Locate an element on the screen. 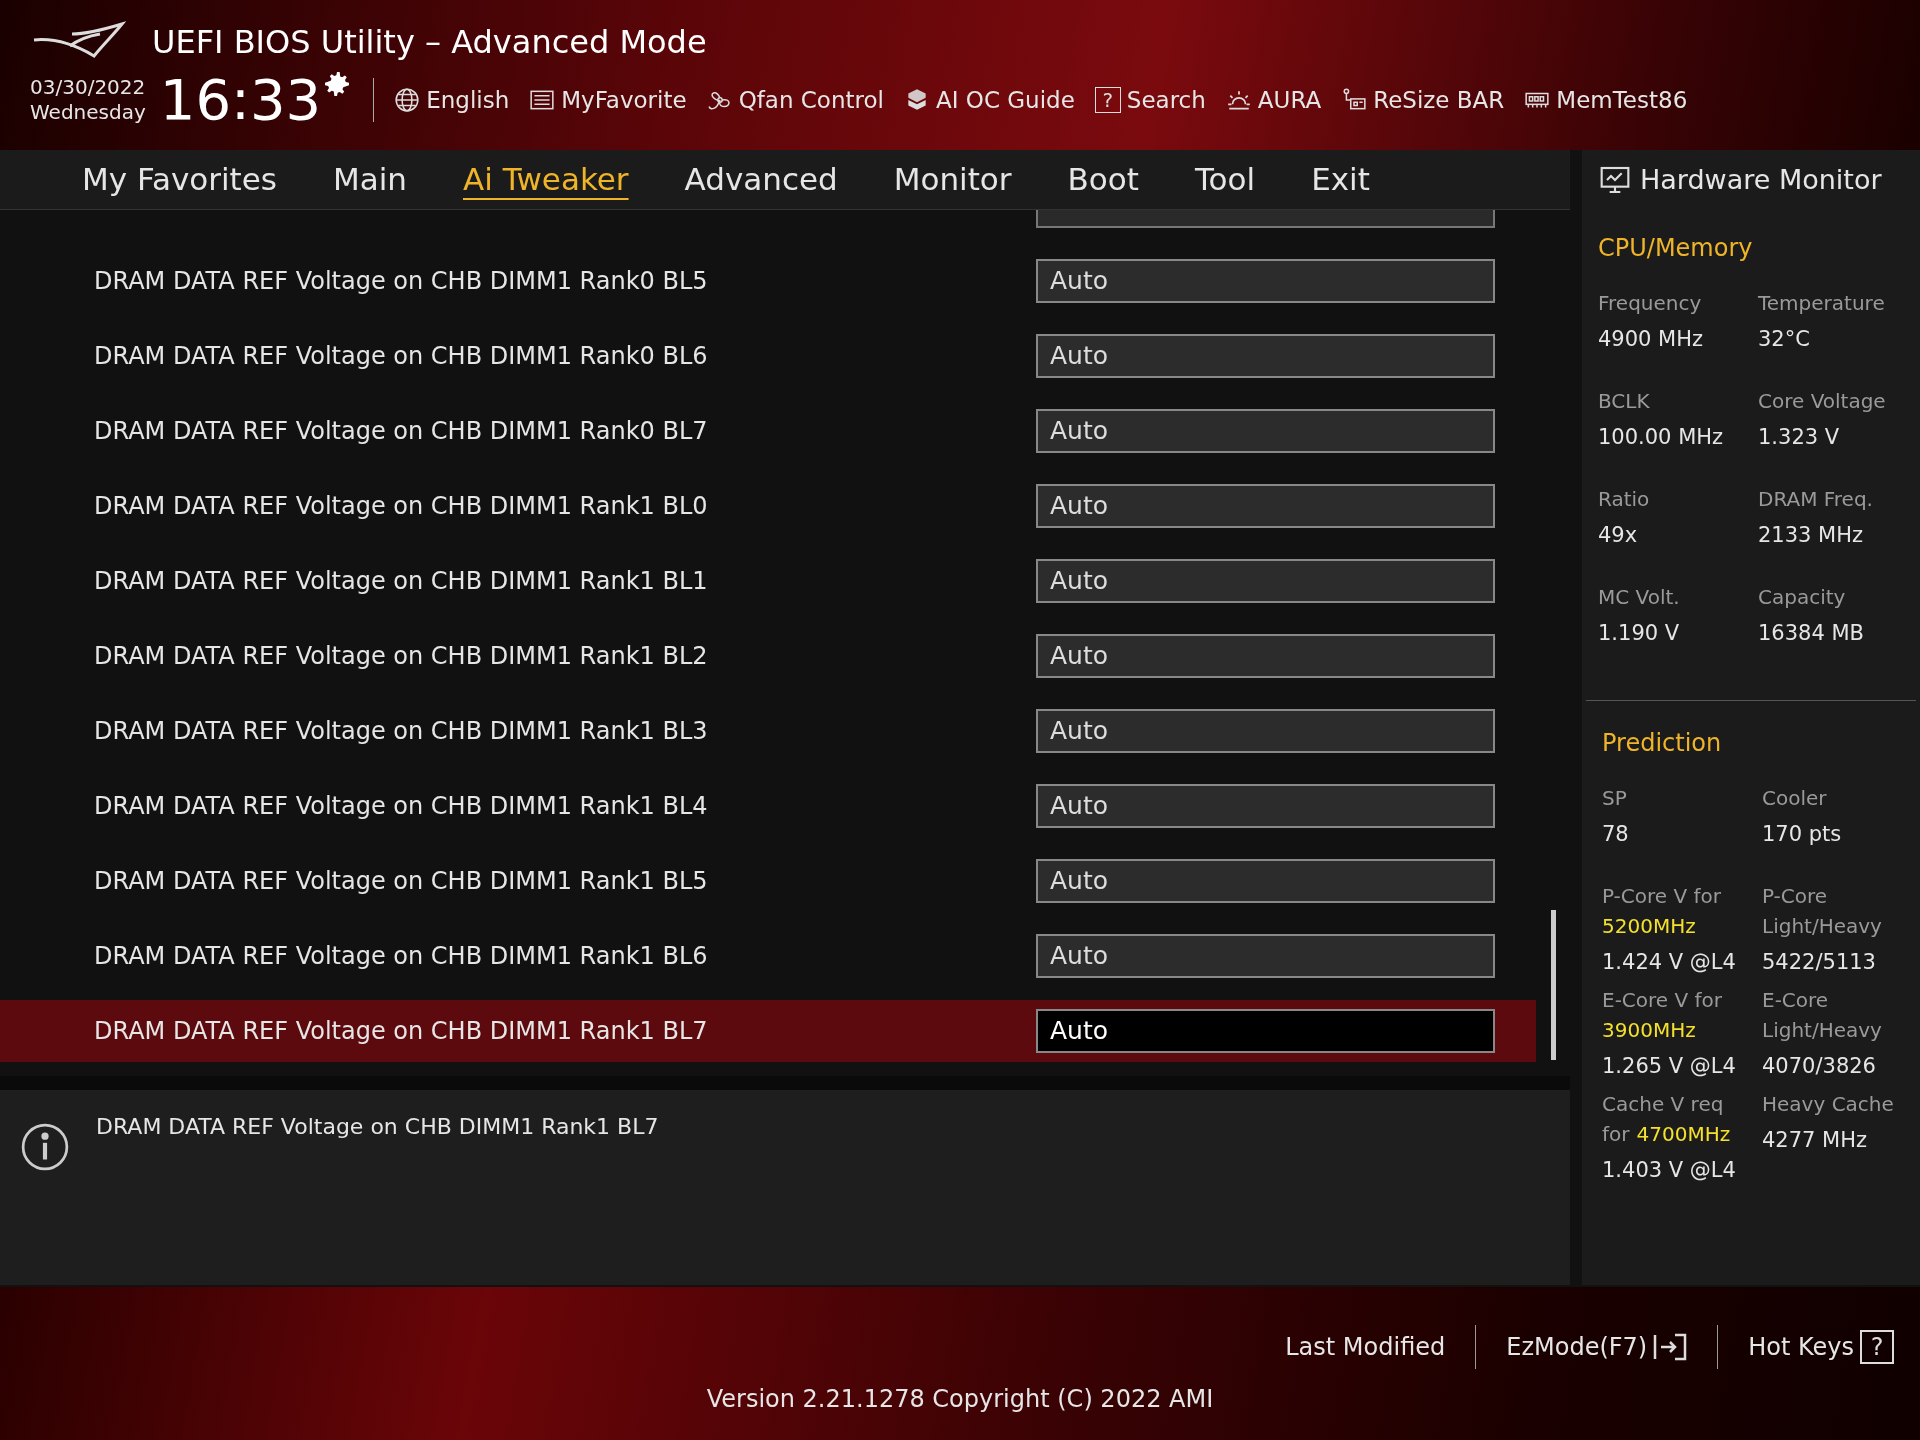 This screenshot has height=1440, width=1920. stat-value: 49x is located at coordinates (1618, 535).